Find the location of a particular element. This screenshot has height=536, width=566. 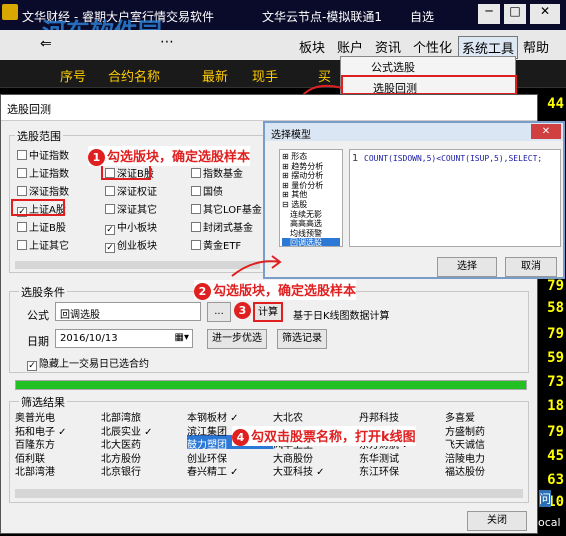

toolbar-back-icon: ⇐ is located at coordinates (46, 44).